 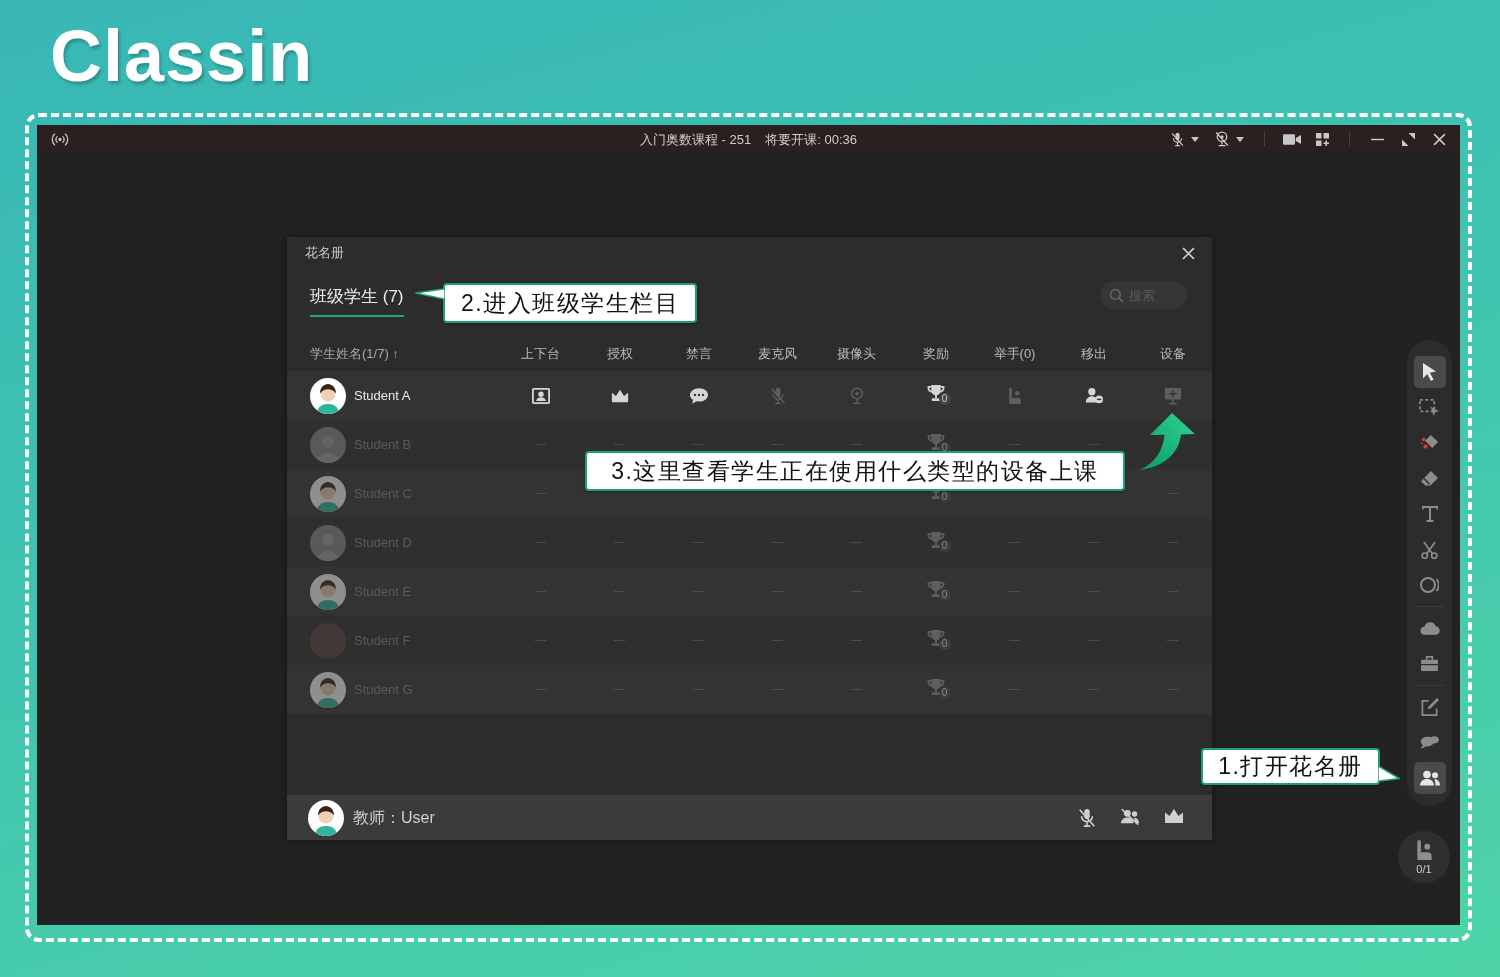 I want to click on column-header: 学生姓名(1/7) ↑, so click(x=405, y=354).